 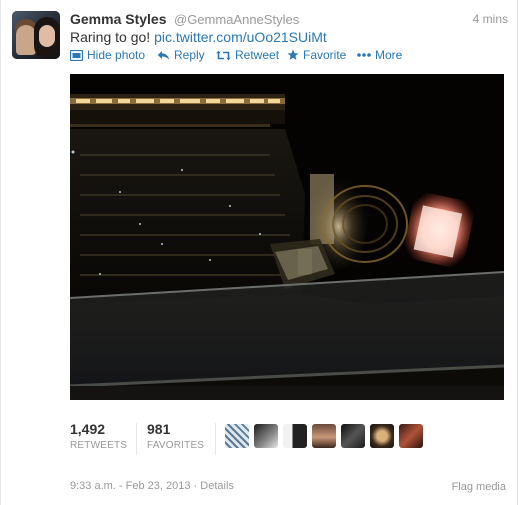 What do you see at coordinates (189, 55) in the screenshot?
I see `reply-label: Reply` at bounding box center [189, 55].